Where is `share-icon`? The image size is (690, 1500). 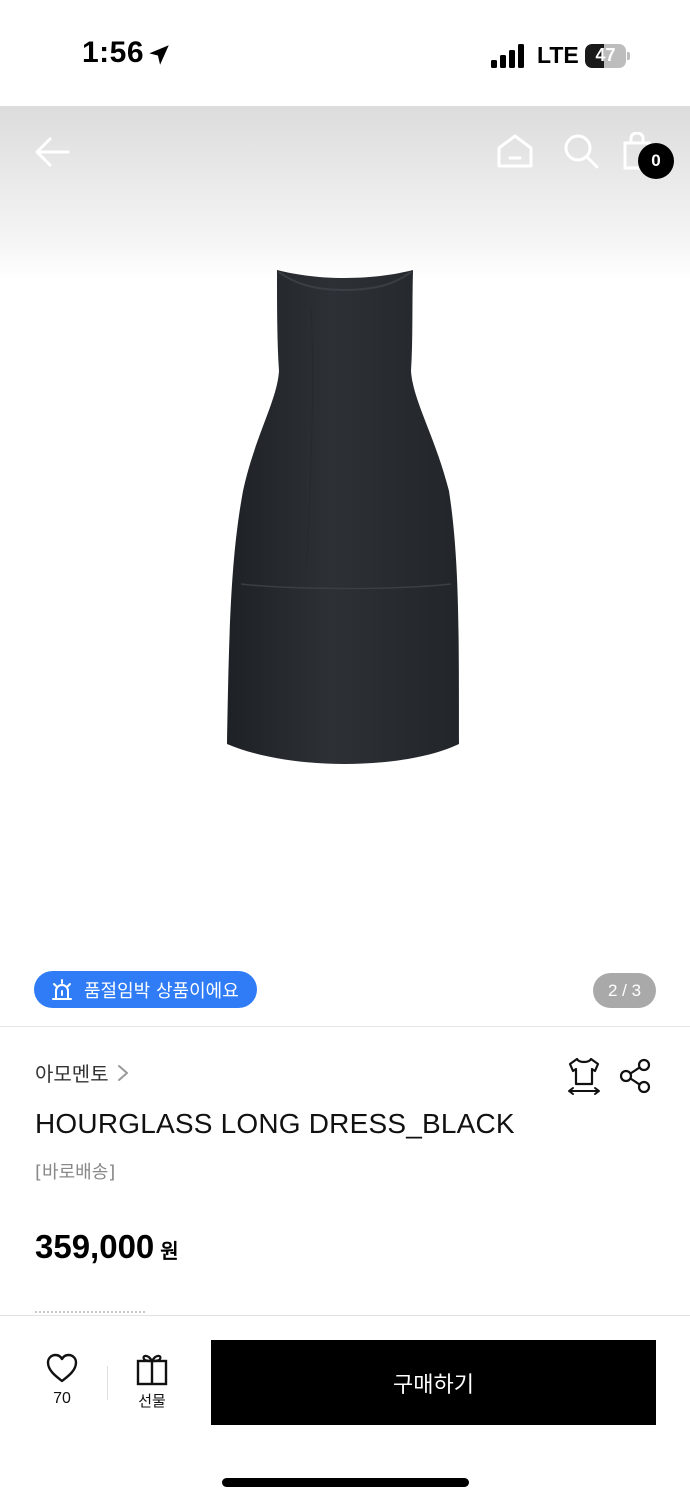
share-icon is located at coordinates (635, 1076).